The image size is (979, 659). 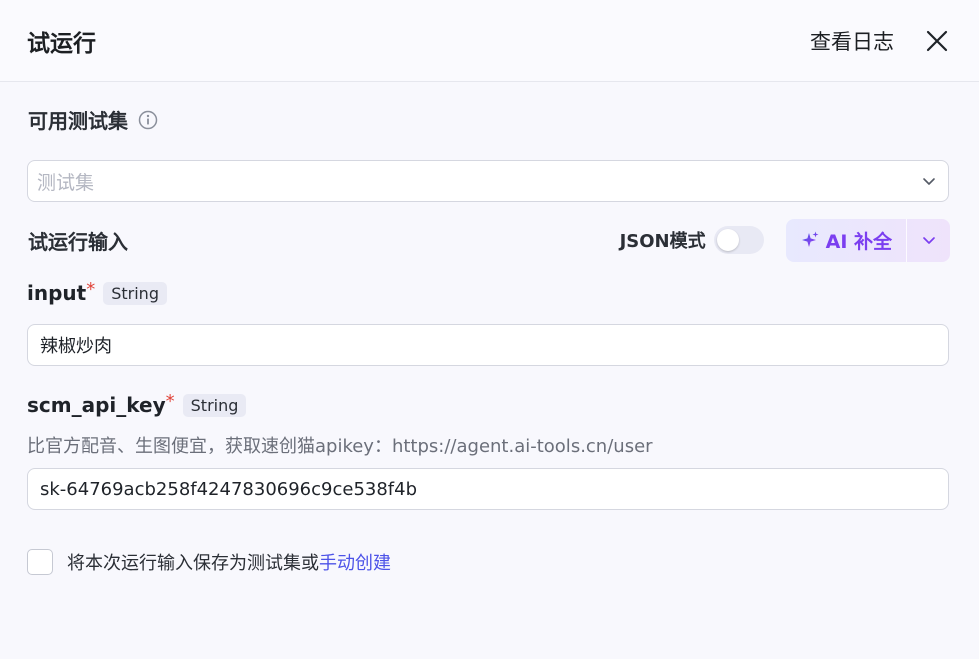 I want to click on ai-complete-button: AI 补全, so click(x=846, y=240).